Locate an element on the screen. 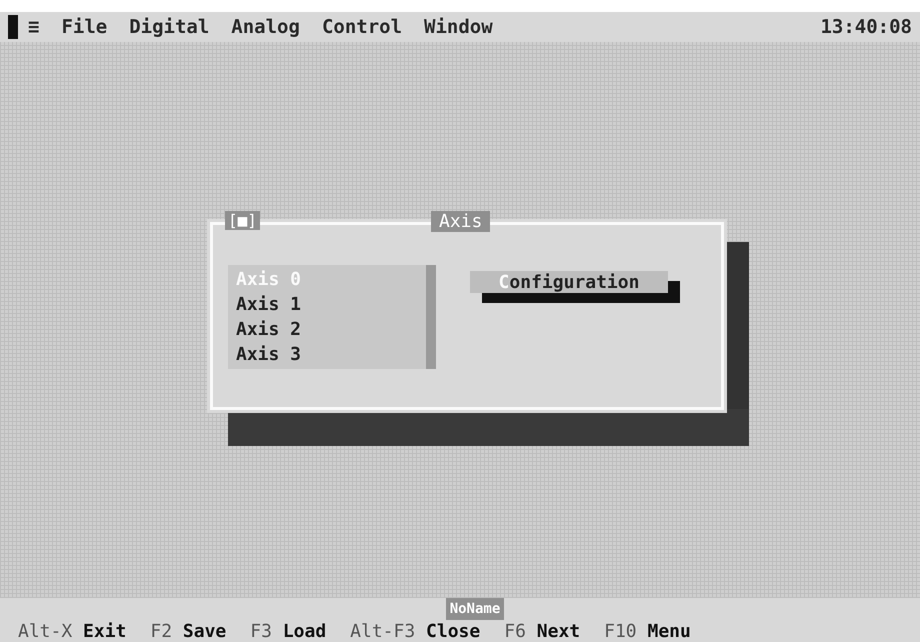 The width and height of the screenshot is (920, 642). menu-item: Analog is located at coordinates (265, 27).